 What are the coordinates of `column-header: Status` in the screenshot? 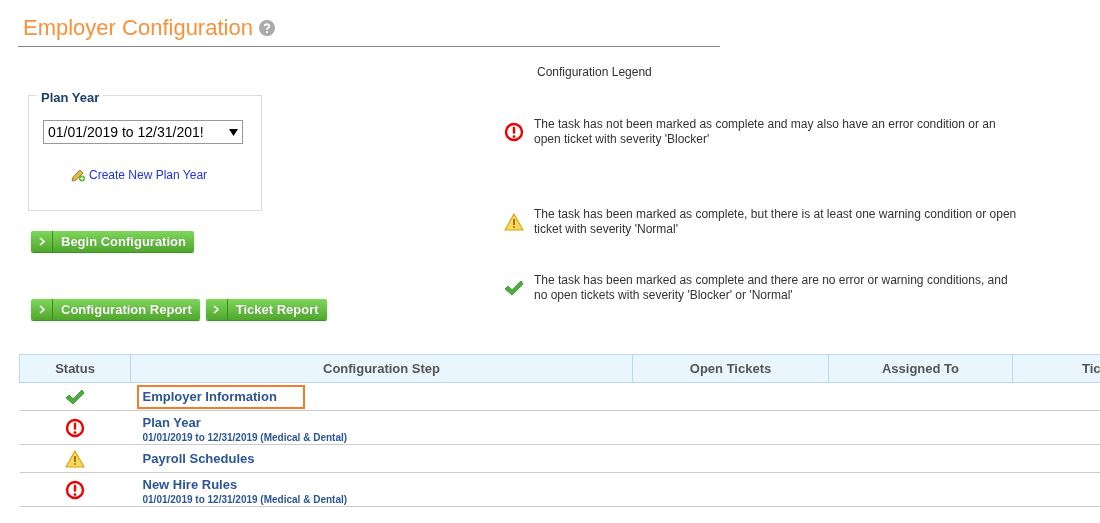 It's located at (75, 368).